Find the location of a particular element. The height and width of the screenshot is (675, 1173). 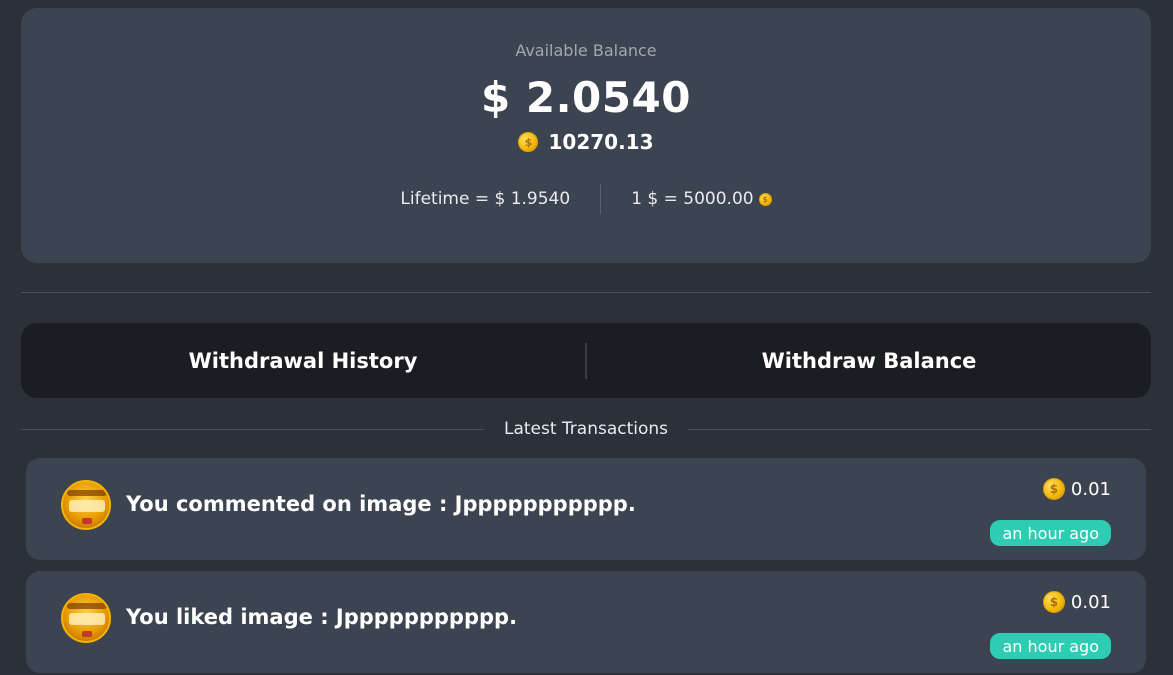

lifetime-value: Lifetime = $ 1.9540 is located at coordinates (485, 199).